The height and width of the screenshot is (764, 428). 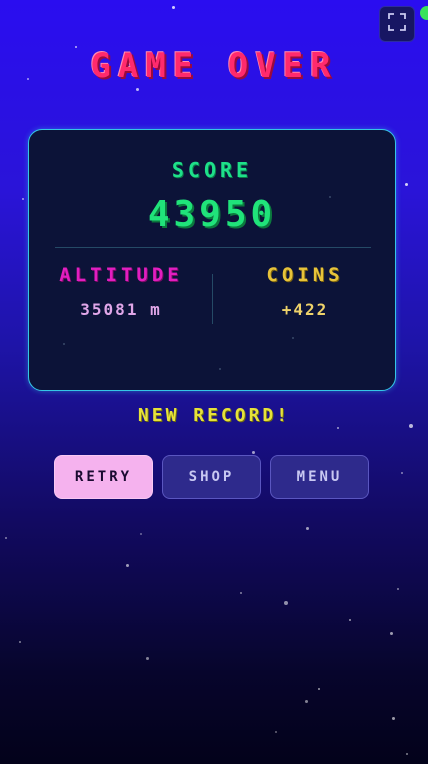 What do you see at coordinates (121, 309) in the screenshot?
I see `altitude-value: 35081 m` at bounding box center [121, 309].